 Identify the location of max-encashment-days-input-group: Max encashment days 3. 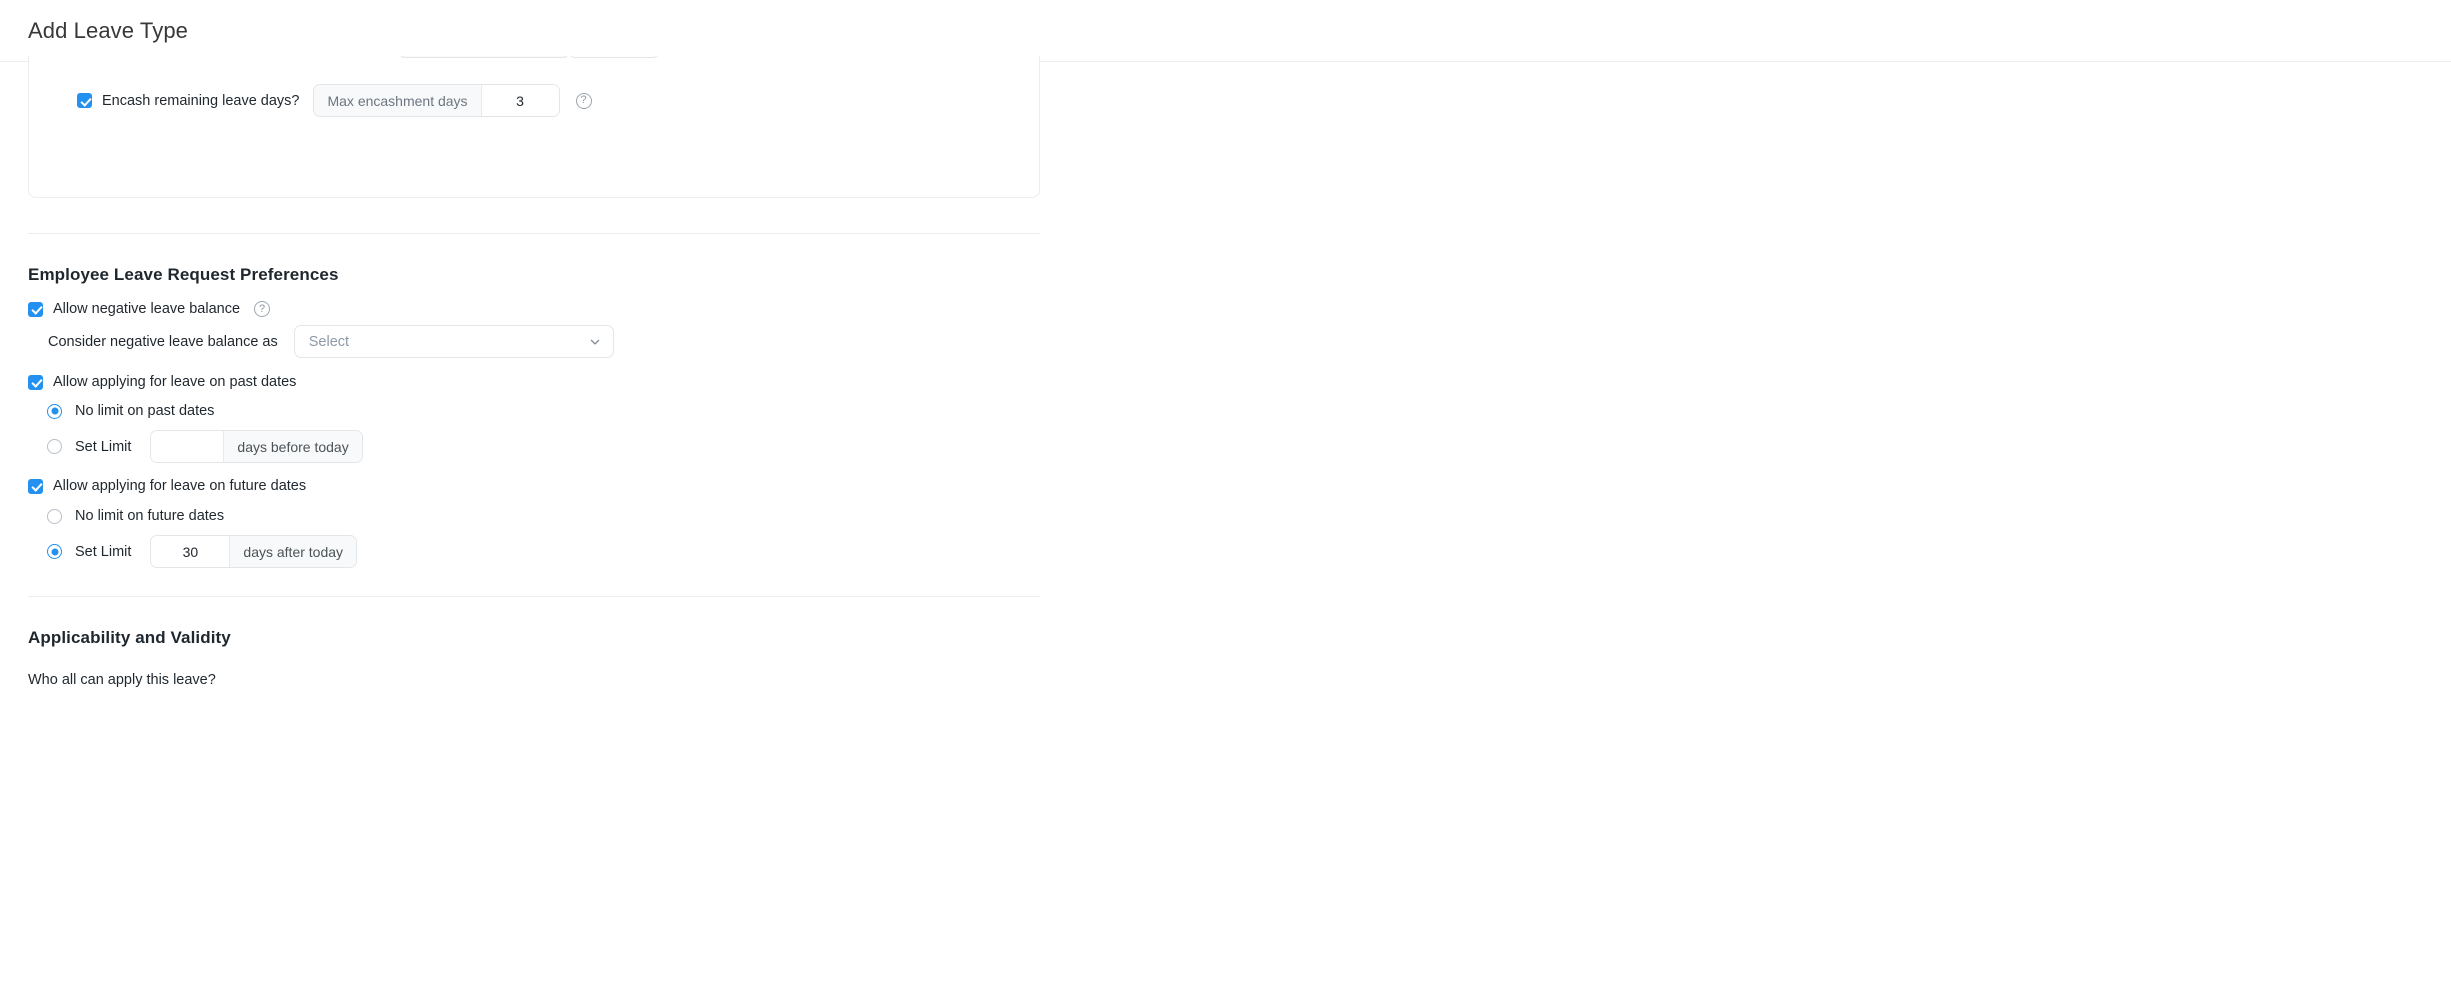
(436, 100).